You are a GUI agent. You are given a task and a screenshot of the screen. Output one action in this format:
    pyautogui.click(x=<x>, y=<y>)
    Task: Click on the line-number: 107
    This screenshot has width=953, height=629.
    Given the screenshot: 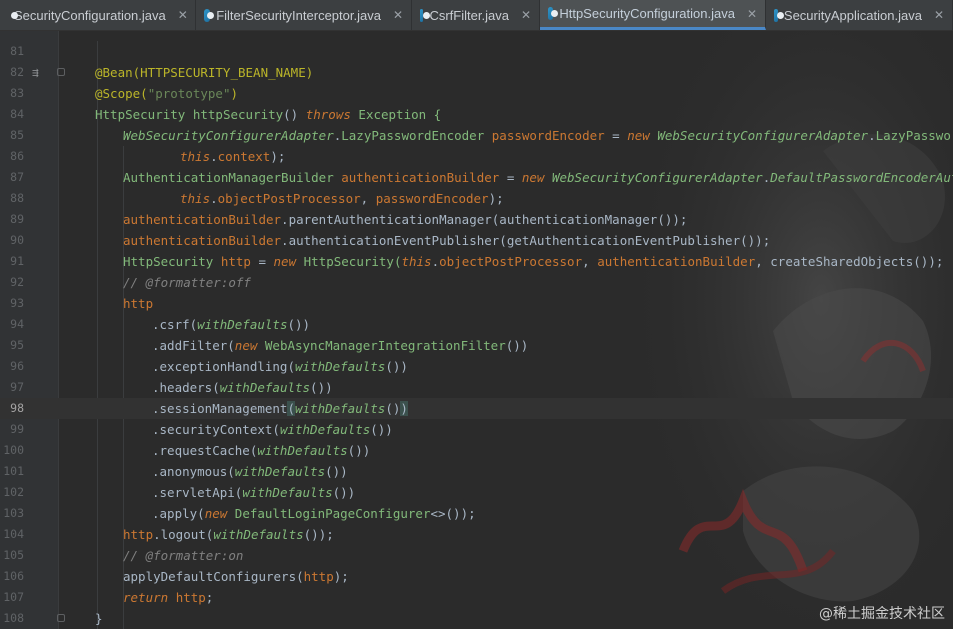 What is the action you would take?
    pyautogui.click(x=13, y=597)
    